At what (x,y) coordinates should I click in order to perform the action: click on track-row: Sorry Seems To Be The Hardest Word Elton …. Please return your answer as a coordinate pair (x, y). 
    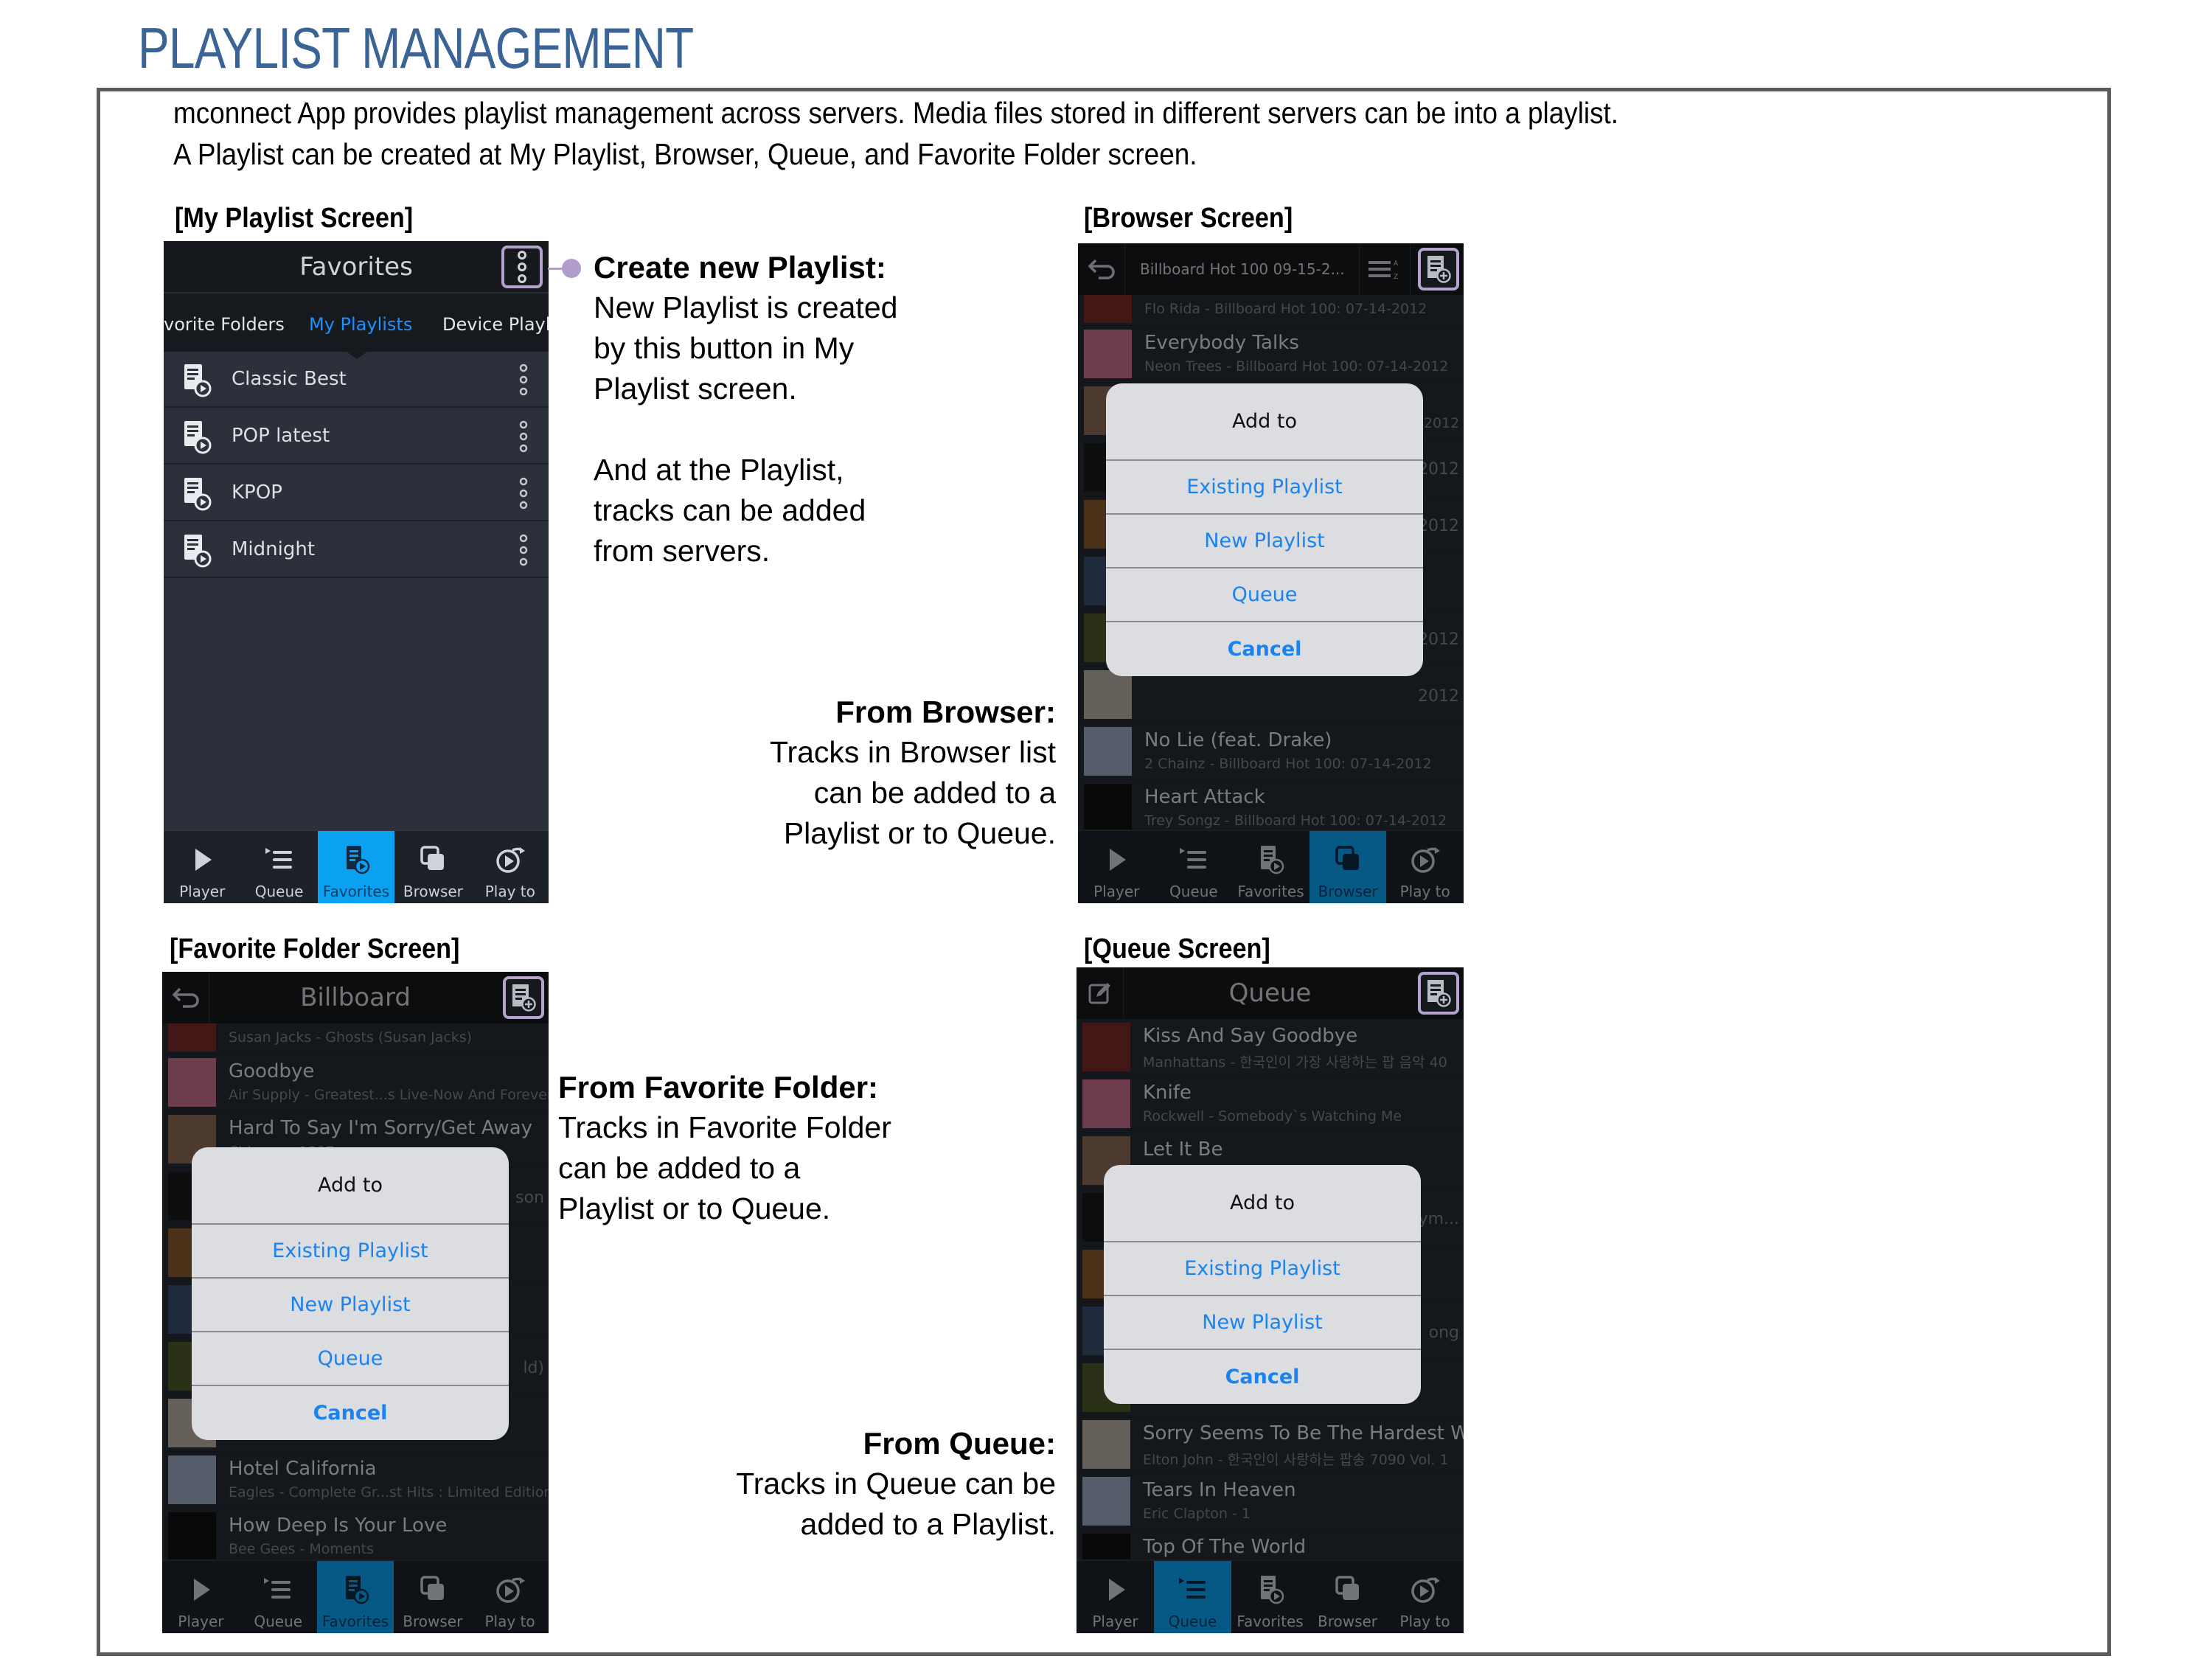
    Looking at the image, I should click on (1270, 1444).